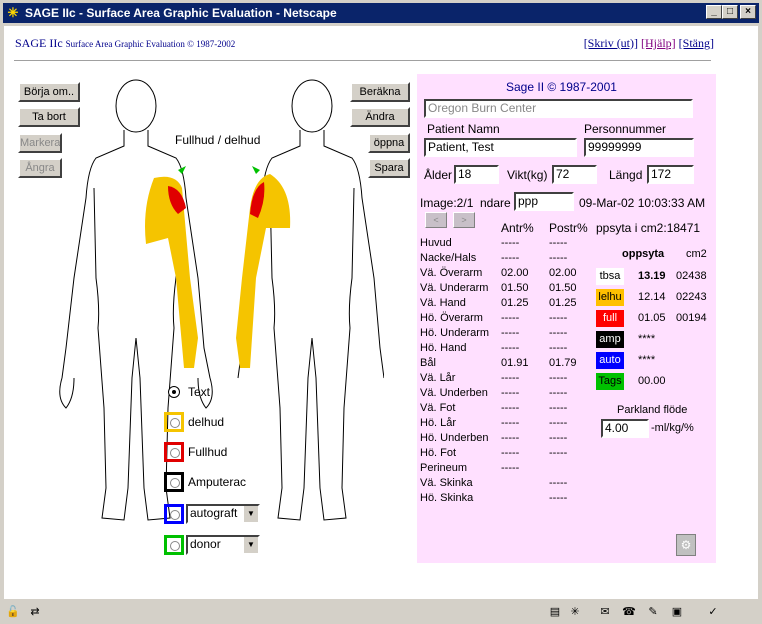 This screenshot has width=762, height=624. What do you see at coordinates (610, 297) in the screenshot?
I see `summary-tag: lelhu` at bounding box center [610, 297].